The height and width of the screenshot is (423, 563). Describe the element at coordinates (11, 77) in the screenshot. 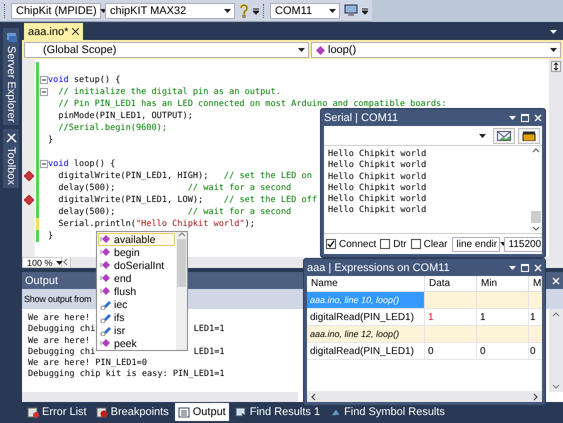

I see `side-tab: Server Explorer` at that location.